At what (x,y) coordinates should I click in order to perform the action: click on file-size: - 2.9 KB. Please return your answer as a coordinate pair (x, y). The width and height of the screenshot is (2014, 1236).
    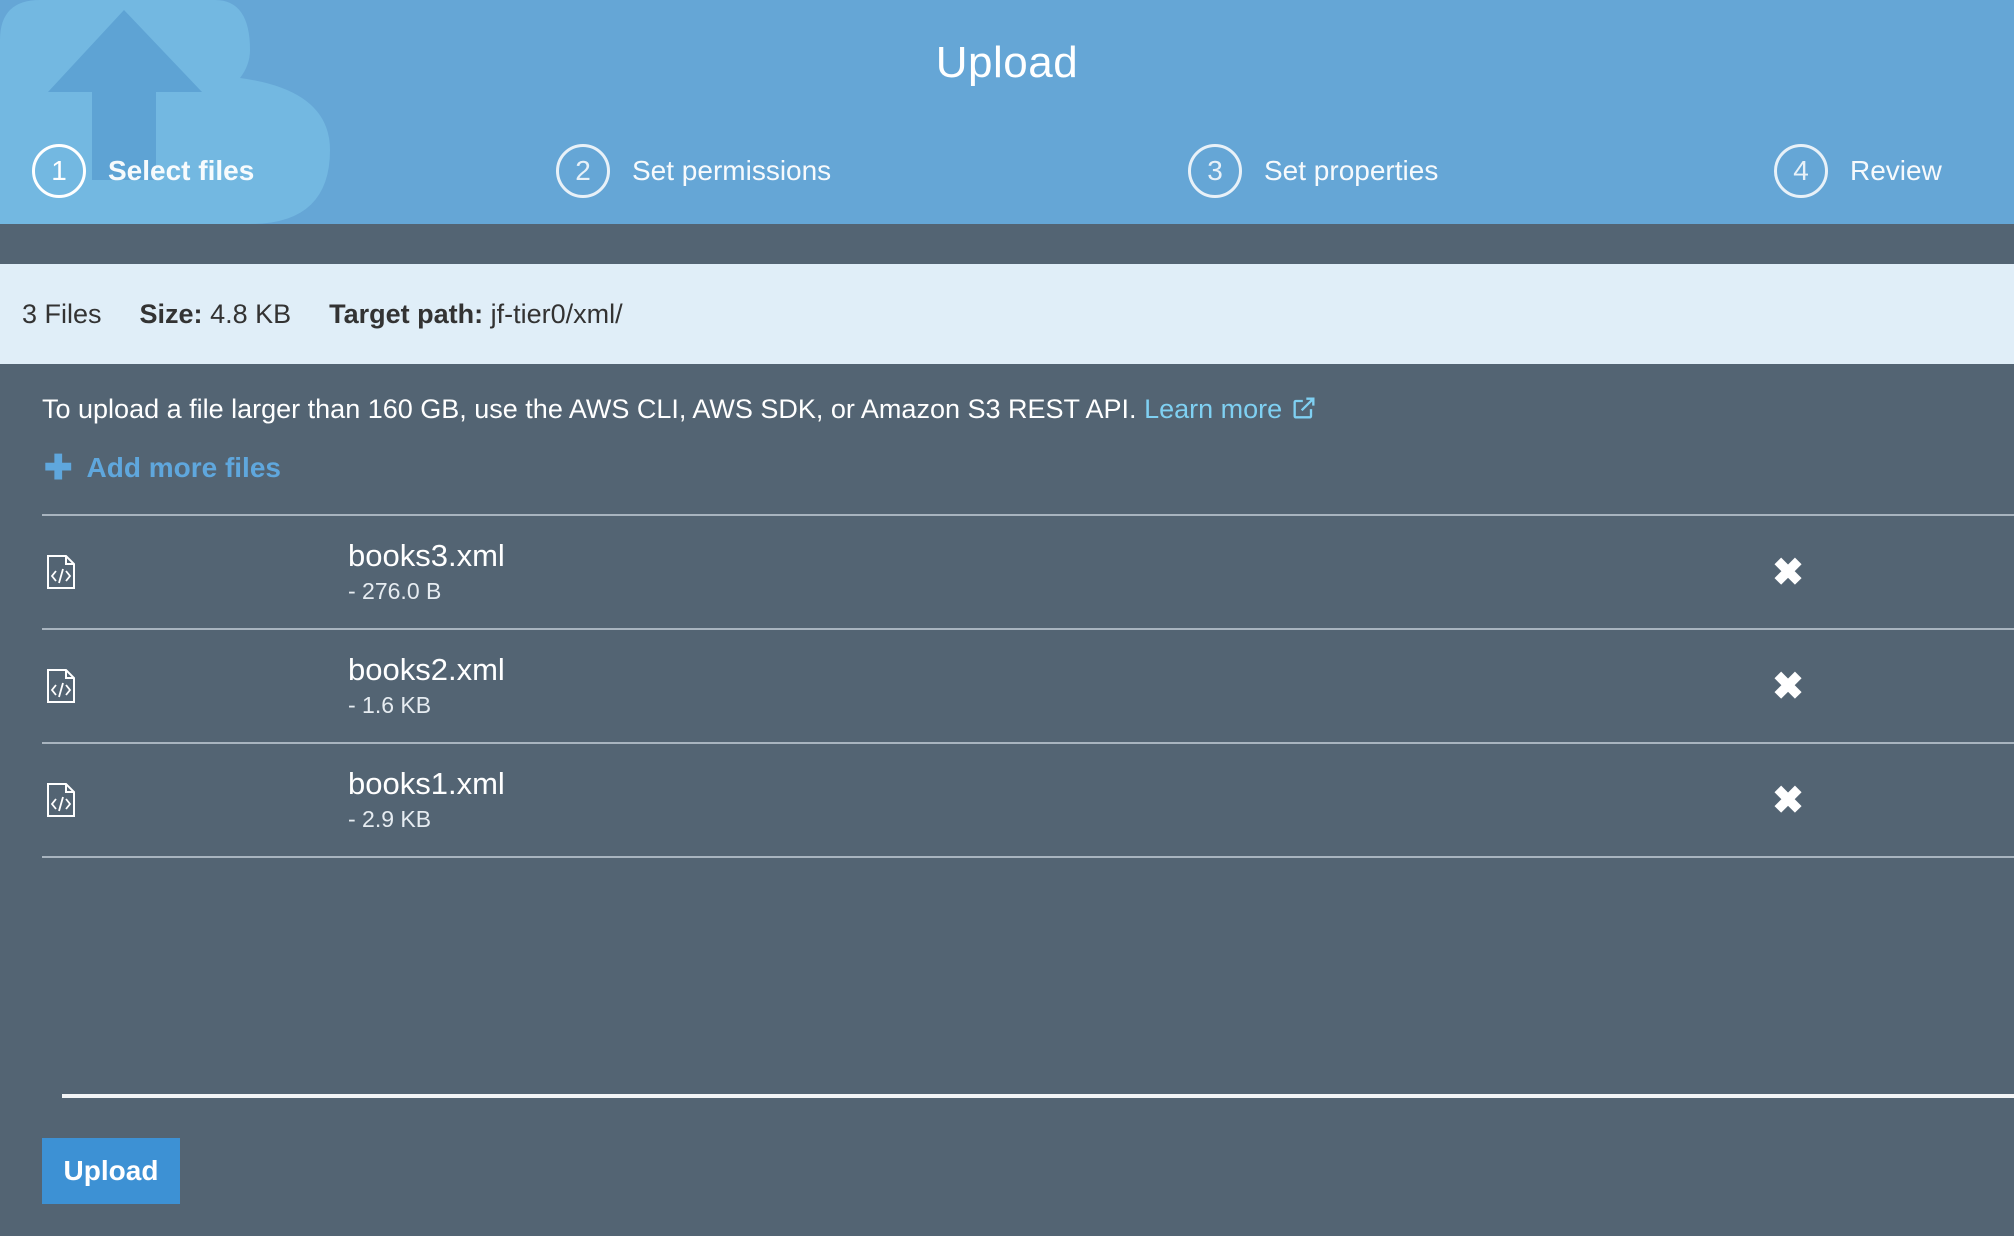
    Looking at the image, I should click on (390, 819).